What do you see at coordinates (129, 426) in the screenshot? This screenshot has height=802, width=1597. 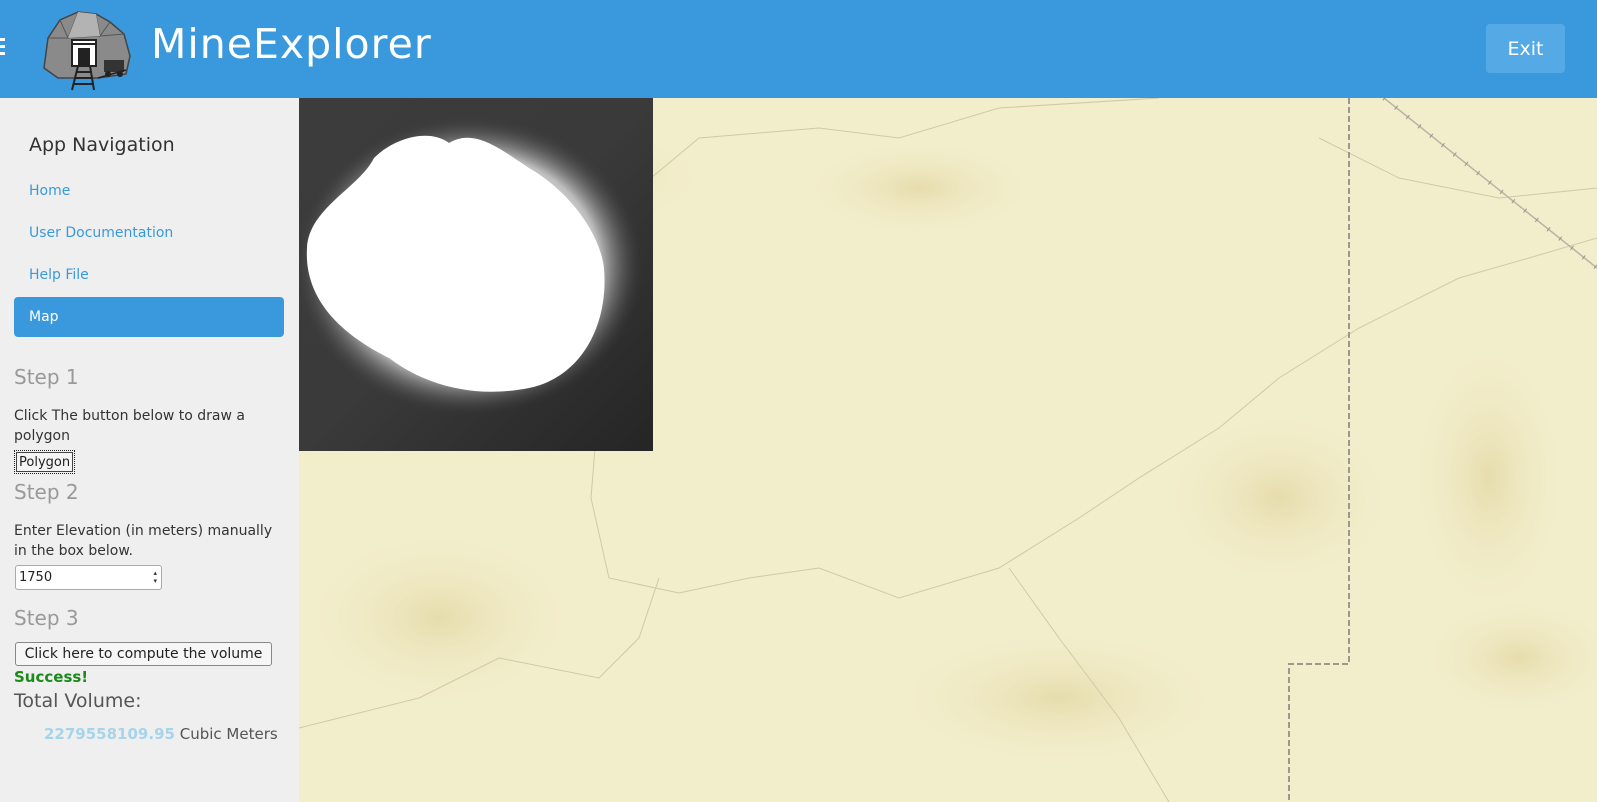 I see `step1-description: Click The button below to draw a polygon` at bounding box center [129, 426].